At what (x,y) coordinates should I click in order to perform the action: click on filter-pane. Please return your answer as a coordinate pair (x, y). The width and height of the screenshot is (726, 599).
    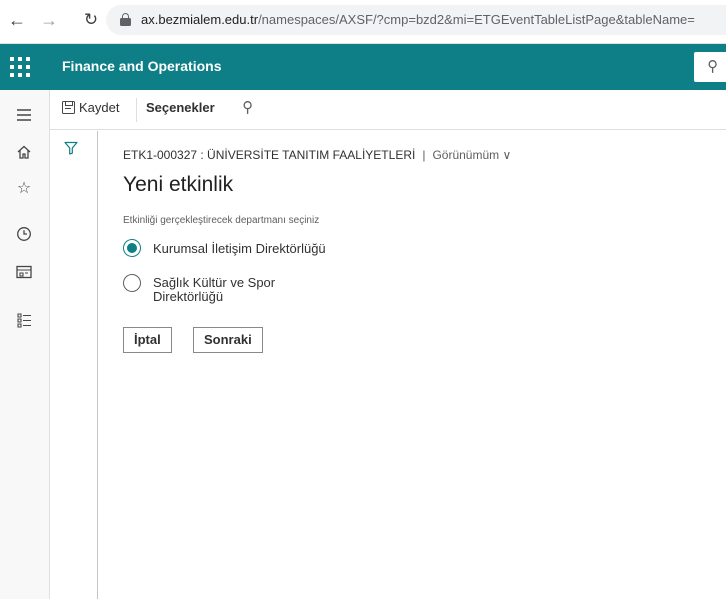
    Looking at the image, I should click on (74, 365).